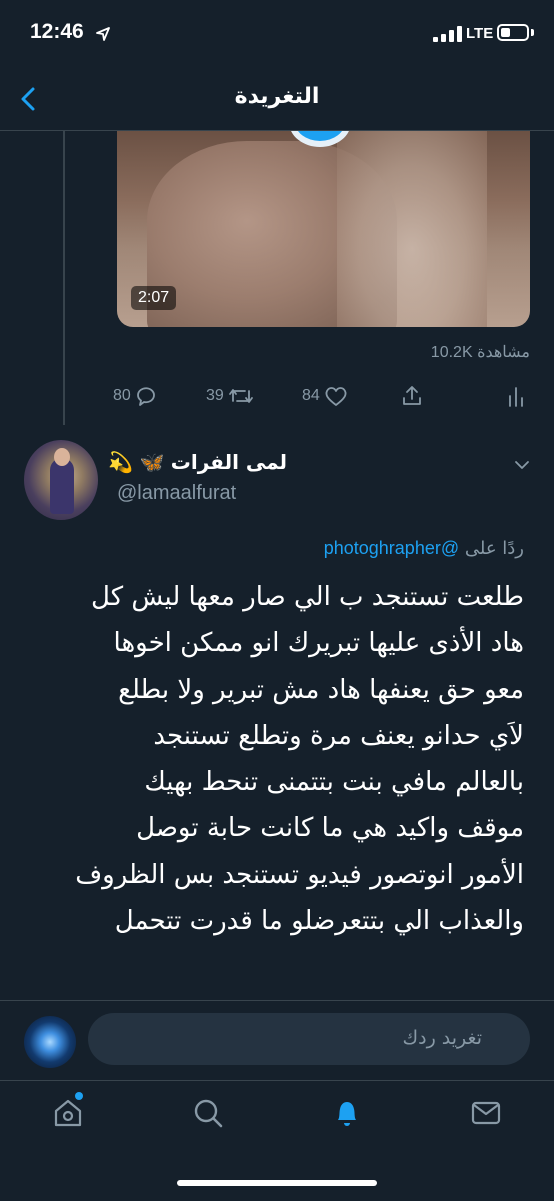 This screenshot has width=554, height=1201. I want to click on analytics-icon, so click(516, 397).